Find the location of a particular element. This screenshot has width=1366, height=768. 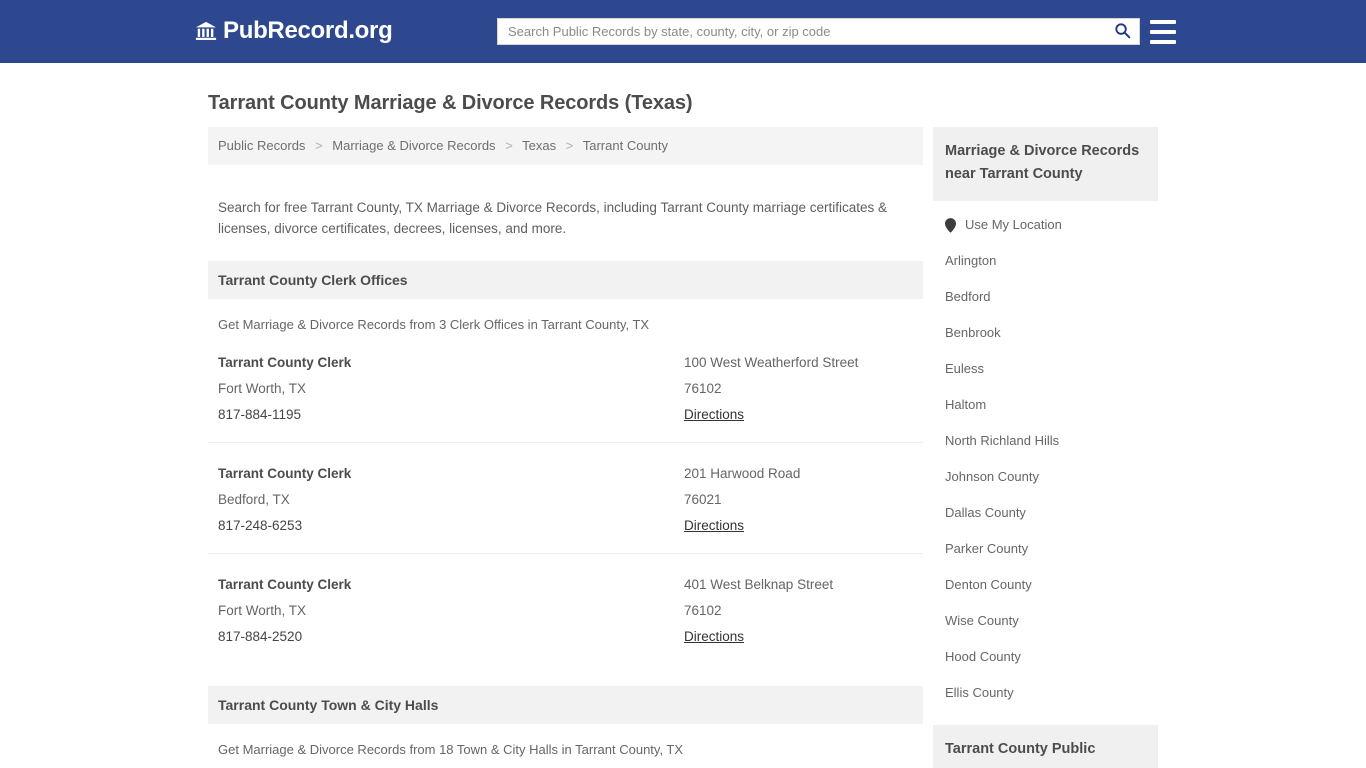

sidebar-item-label: Benbrook is located at coordinates (973, 332).